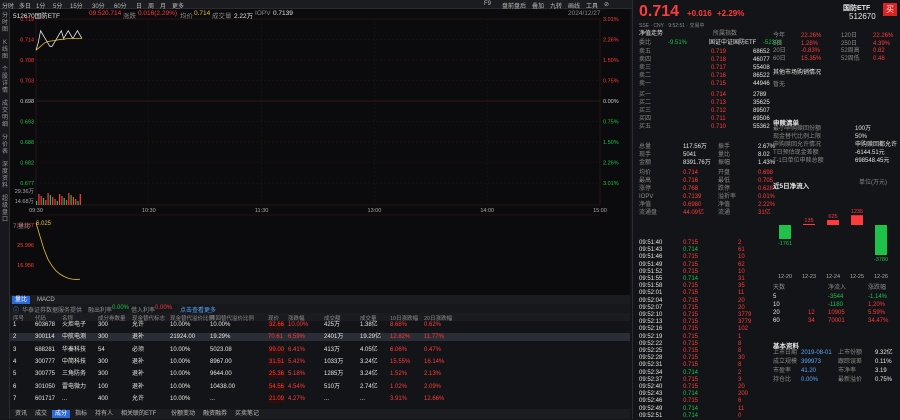 This screenshot has height=420, width=900. What do you see at coordinates (5, 50) in the screenshot?
I see `sidebar-item-1: K线图` at bounding box center [5, 50].